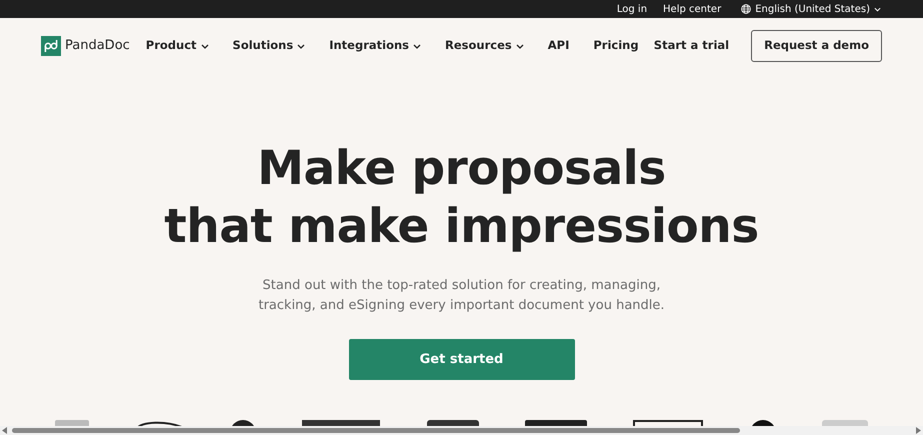 The height and width of the screenshot is (435, 923). What do you see at coordinates (484, 46) in the screenshot?
I see `nav-link: Resources` at bounding box center [484, 46].